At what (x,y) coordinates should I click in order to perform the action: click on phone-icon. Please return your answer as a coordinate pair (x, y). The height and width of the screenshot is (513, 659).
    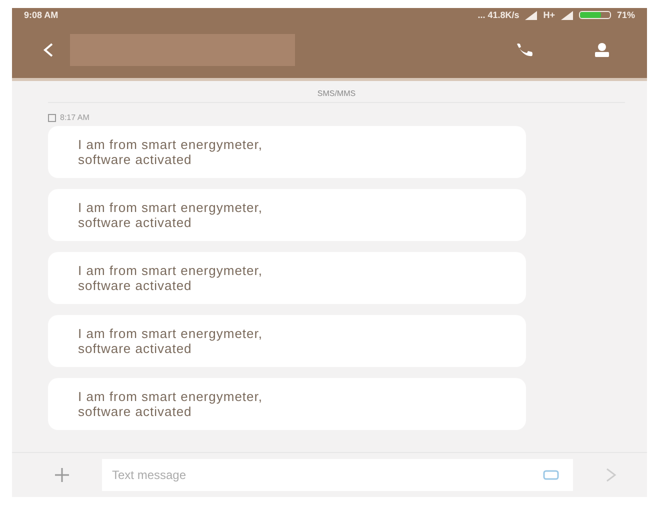
    Looking at the image, I should click on (525, 50).